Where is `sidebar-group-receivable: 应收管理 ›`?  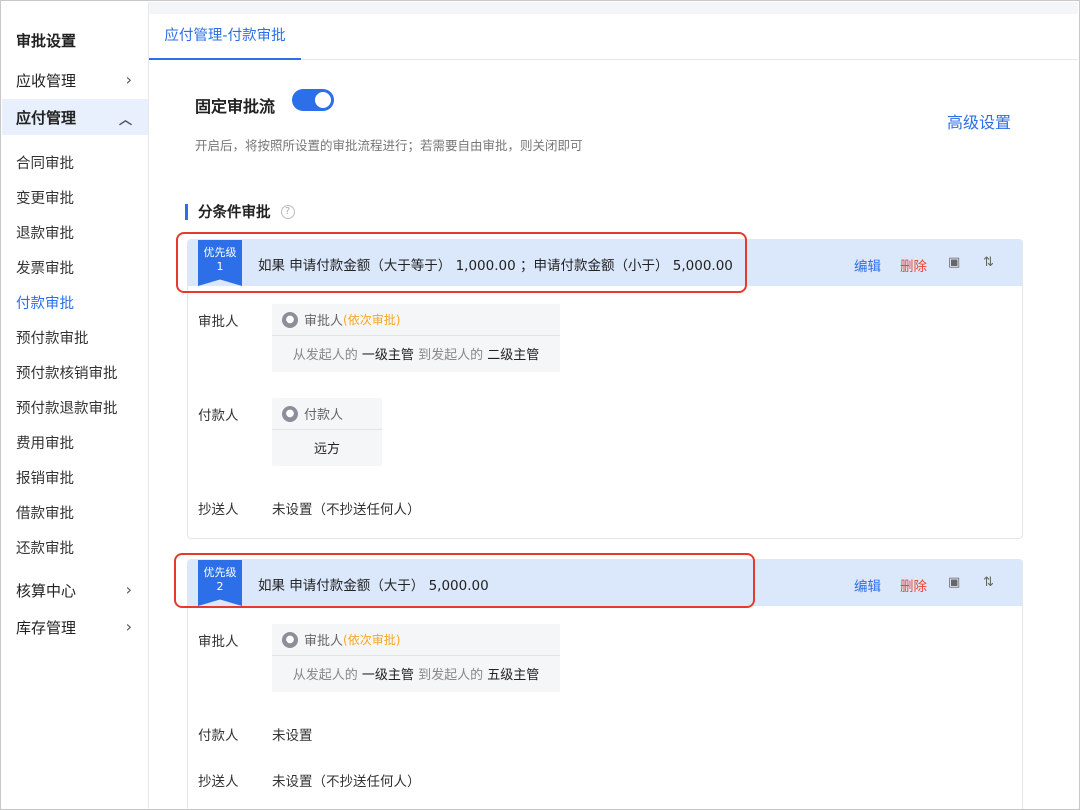 sidebar-group-receivable: 应收管理 › is located at coordinates (75, 80).